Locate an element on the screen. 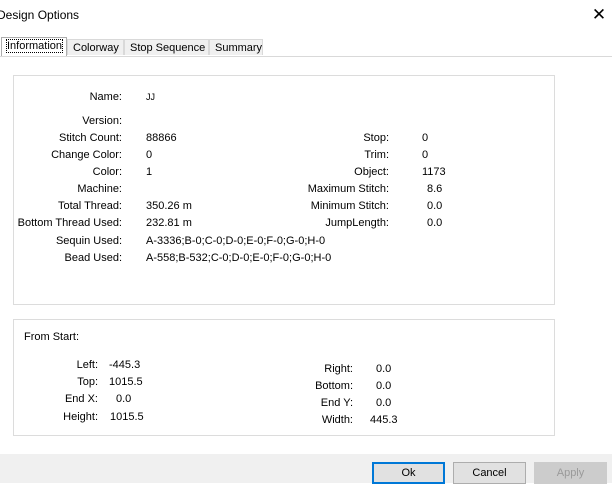  max-stitch-label: Maximum Stitch: is located at coordinates (348, 189).